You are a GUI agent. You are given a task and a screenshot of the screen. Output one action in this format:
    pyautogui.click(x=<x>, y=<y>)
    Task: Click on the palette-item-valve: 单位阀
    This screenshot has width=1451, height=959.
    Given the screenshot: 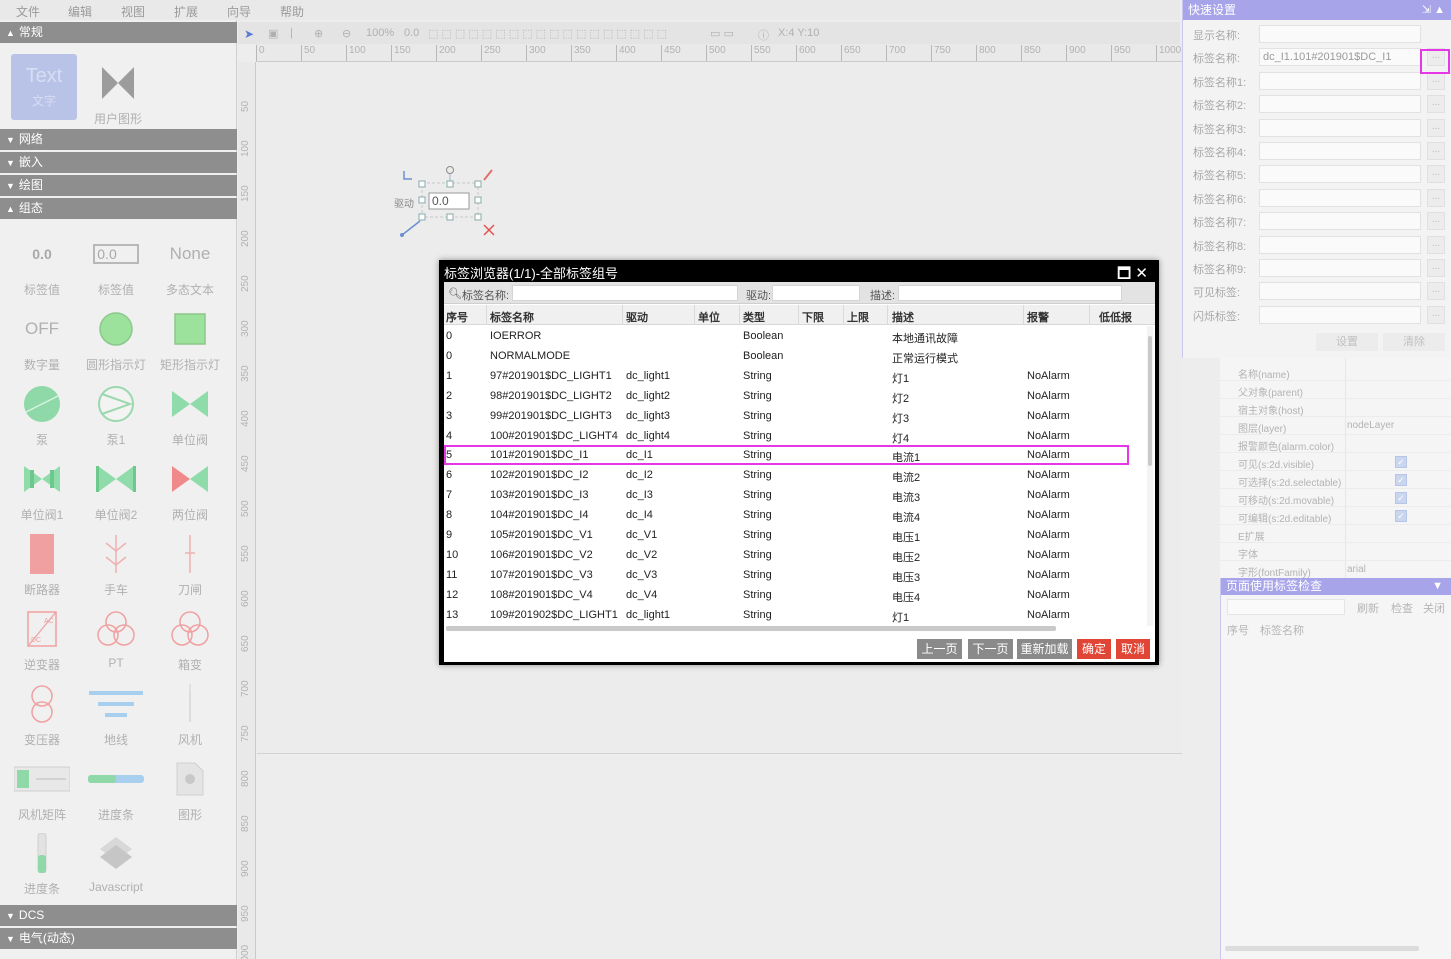 What is the action you would take?
    pyautogui.click(x=190, y=413)
    